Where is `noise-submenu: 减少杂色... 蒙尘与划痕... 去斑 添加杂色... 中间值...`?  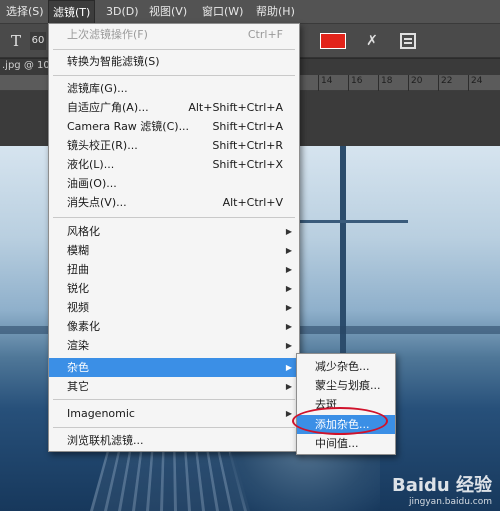 noise-submenu: 减少杂色... 蒙尘与划痕... 去斑 添加杂色... 中间值... is located at coordinates (346, 404).